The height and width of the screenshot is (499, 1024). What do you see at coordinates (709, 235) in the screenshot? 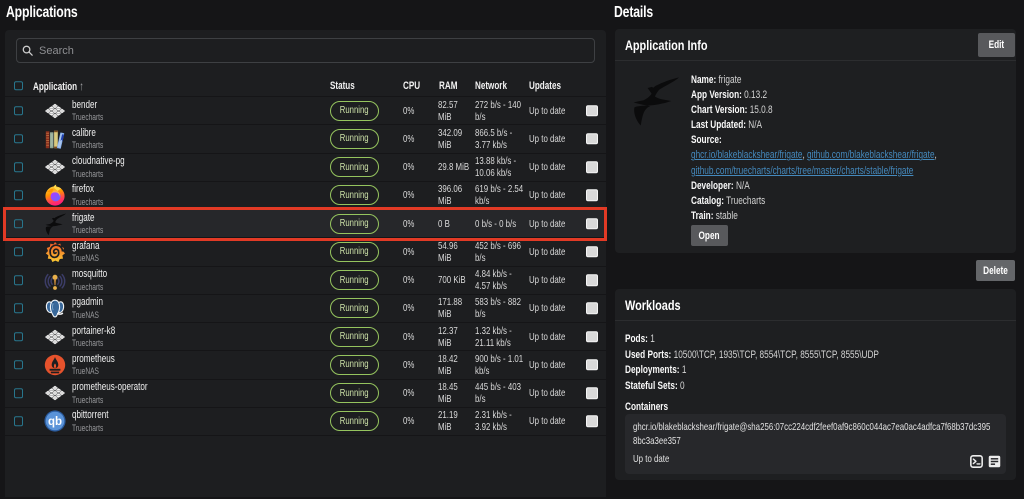
I see `open-button: Open` at bounding box center [709, 235].